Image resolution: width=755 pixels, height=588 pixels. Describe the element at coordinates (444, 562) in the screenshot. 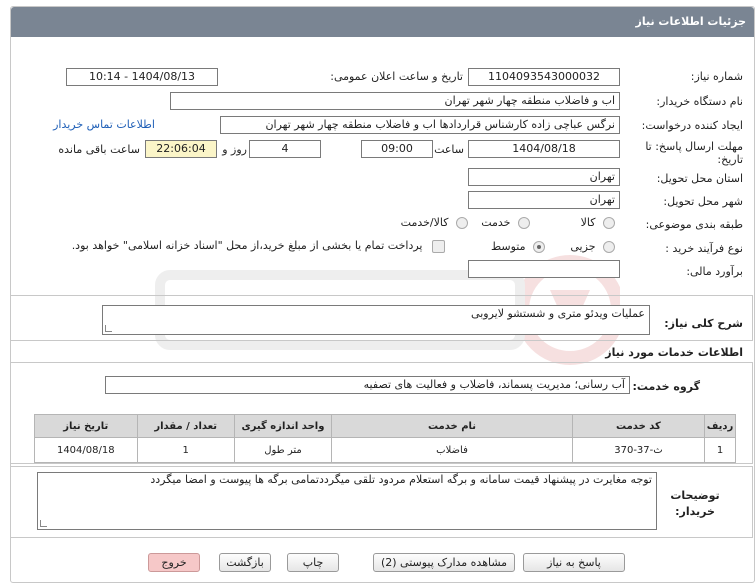

I see `attachments-button: مشاهده مدارک پیوستی (2)` at that location.